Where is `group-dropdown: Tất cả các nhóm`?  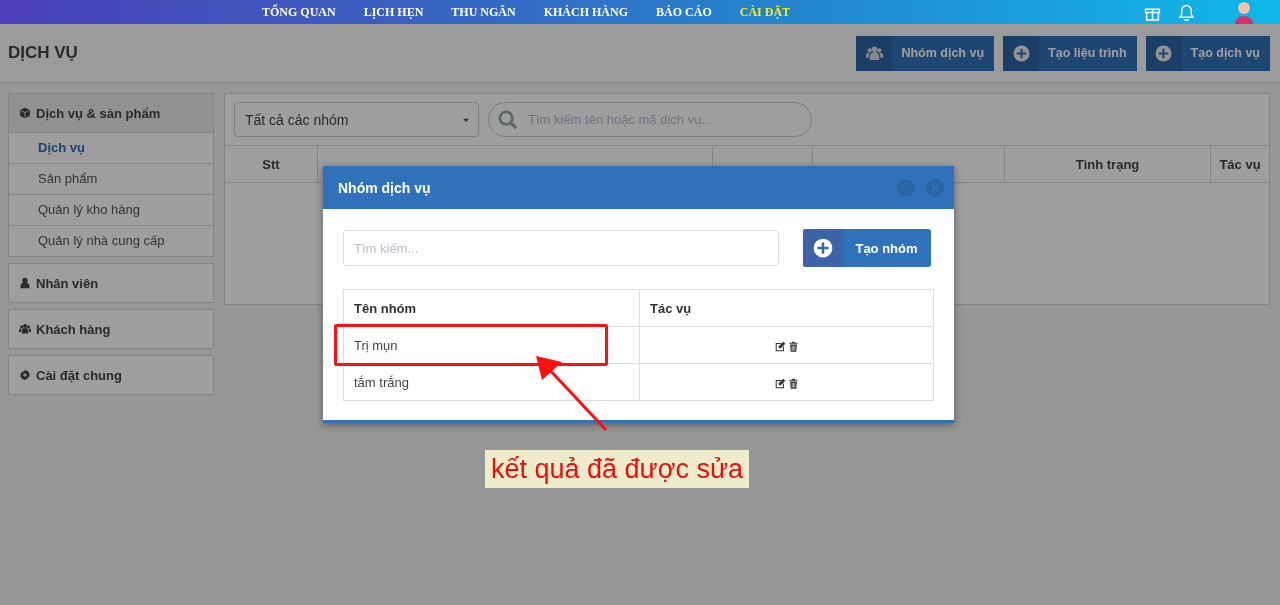 group-dropdown: Tất cả các nhóm is located at coordinates (356, 119).